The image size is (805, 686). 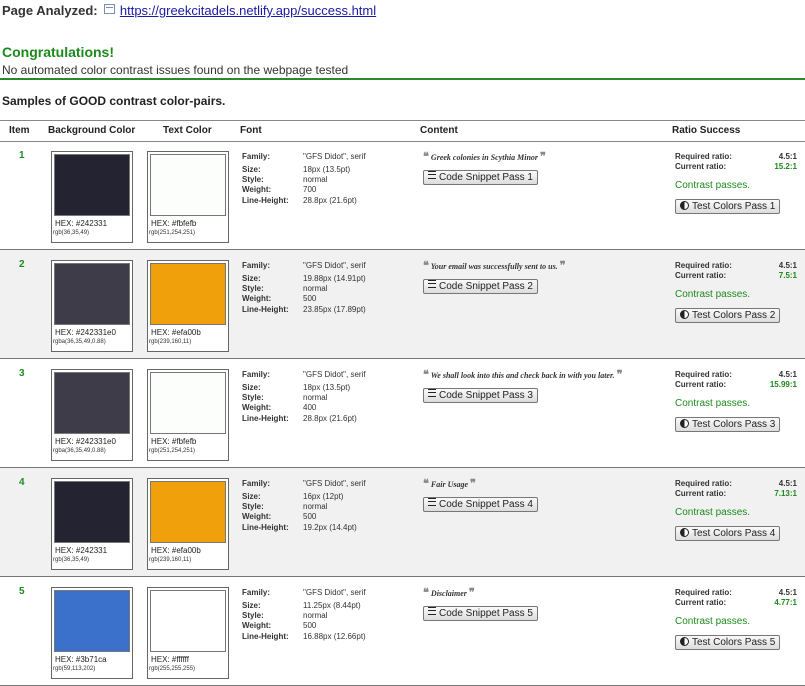 What do you see at coordinates (734, 315) in the screenshot?
I see `test-colors-label: Test Colors Pass 2` at bounding box center [734, 315].